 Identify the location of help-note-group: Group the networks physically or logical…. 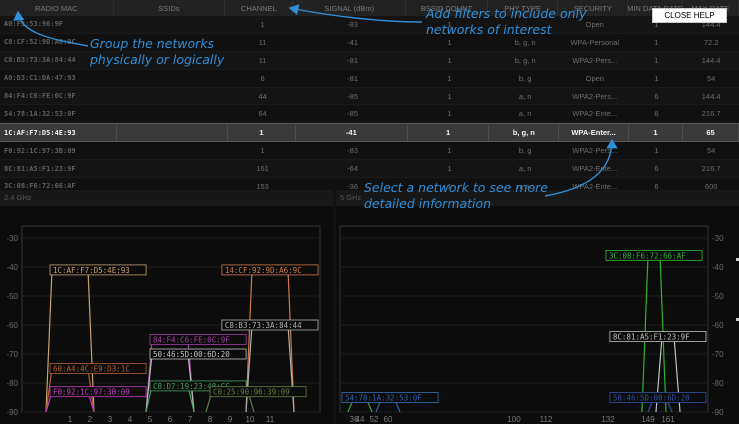
(157, 51).